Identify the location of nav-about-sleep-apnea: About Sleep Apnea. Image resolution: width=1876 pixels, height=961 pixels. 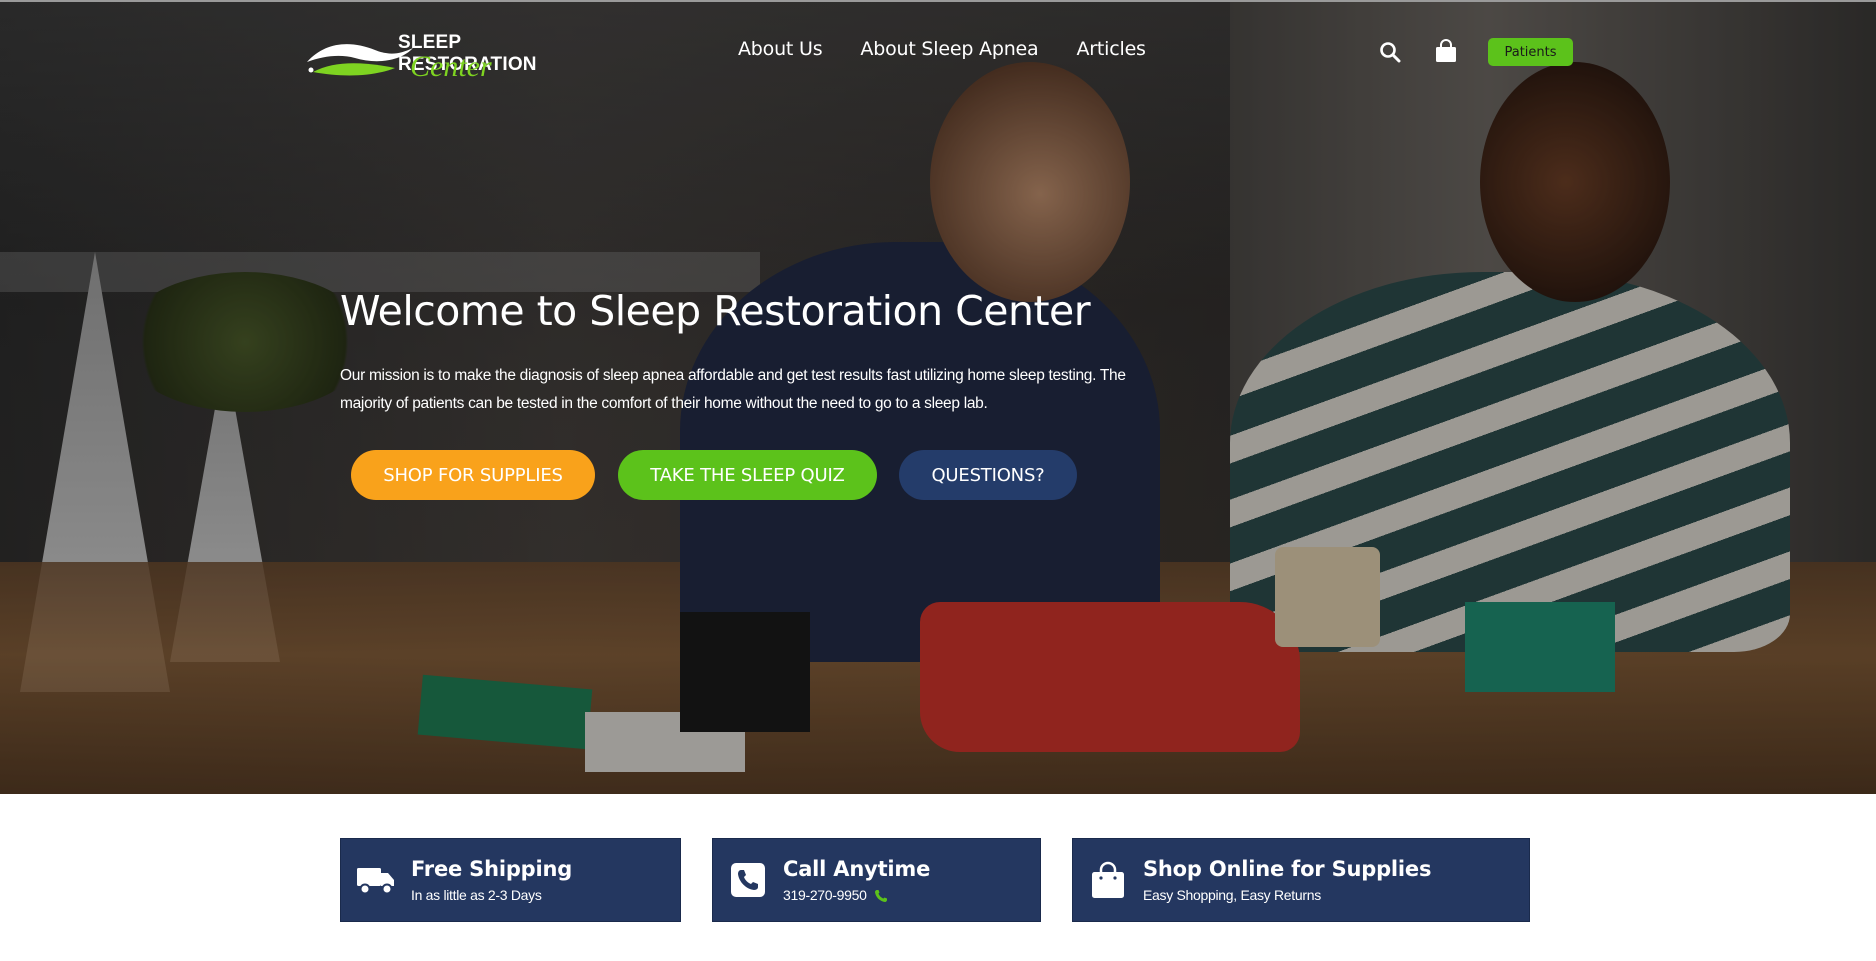
(949, 49).